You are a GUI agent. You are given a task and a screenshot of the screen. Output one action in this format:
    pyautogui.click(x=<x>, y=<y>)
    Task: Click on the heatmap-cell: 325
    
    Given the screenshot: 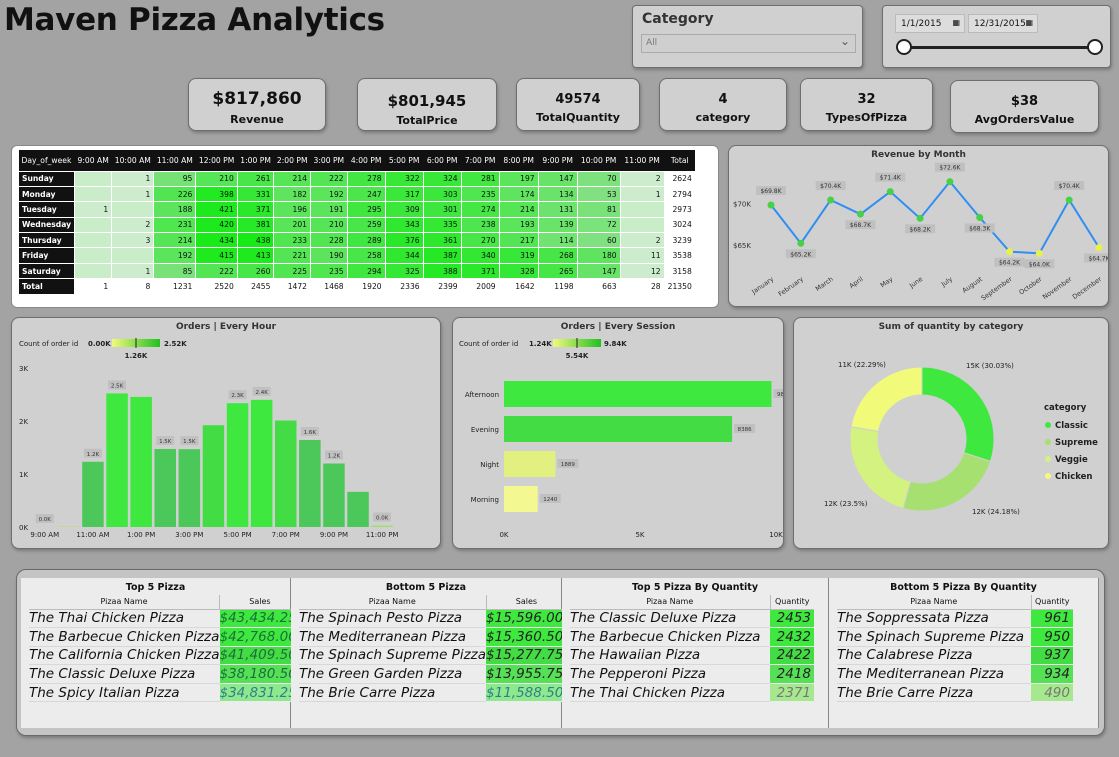 What is the action you would take?
    pyautogui.click(x=404, y=271)
    